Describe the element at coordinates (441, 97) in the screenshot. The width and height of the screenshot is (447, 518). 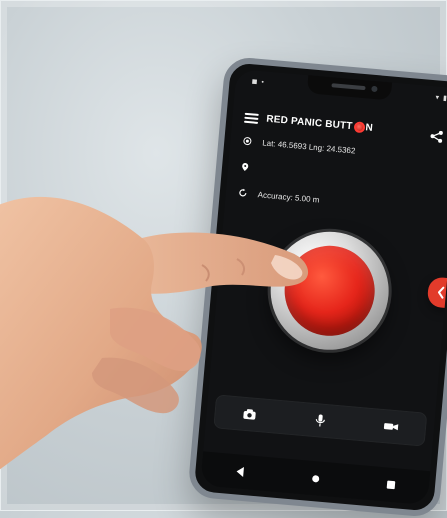
I see `status-right: ▾ ▮` at that location.